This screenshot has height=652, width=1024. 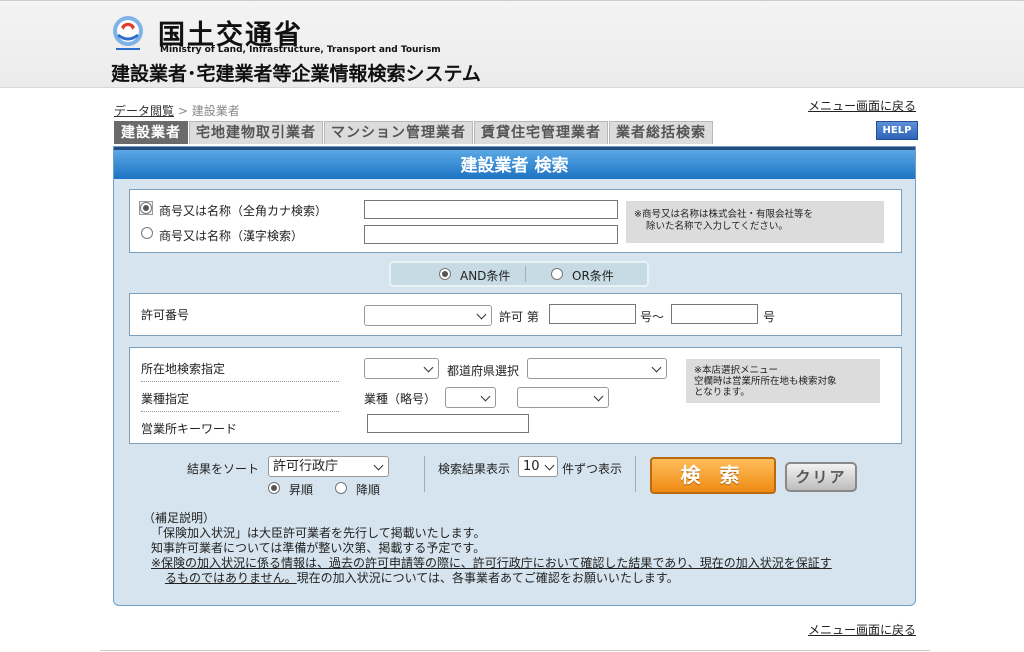 What do you see at coordinates (256, 132) in the screenshot?
I see `tab-real-estate: 宅地建物取引業者` at bounding box center [256, 132].